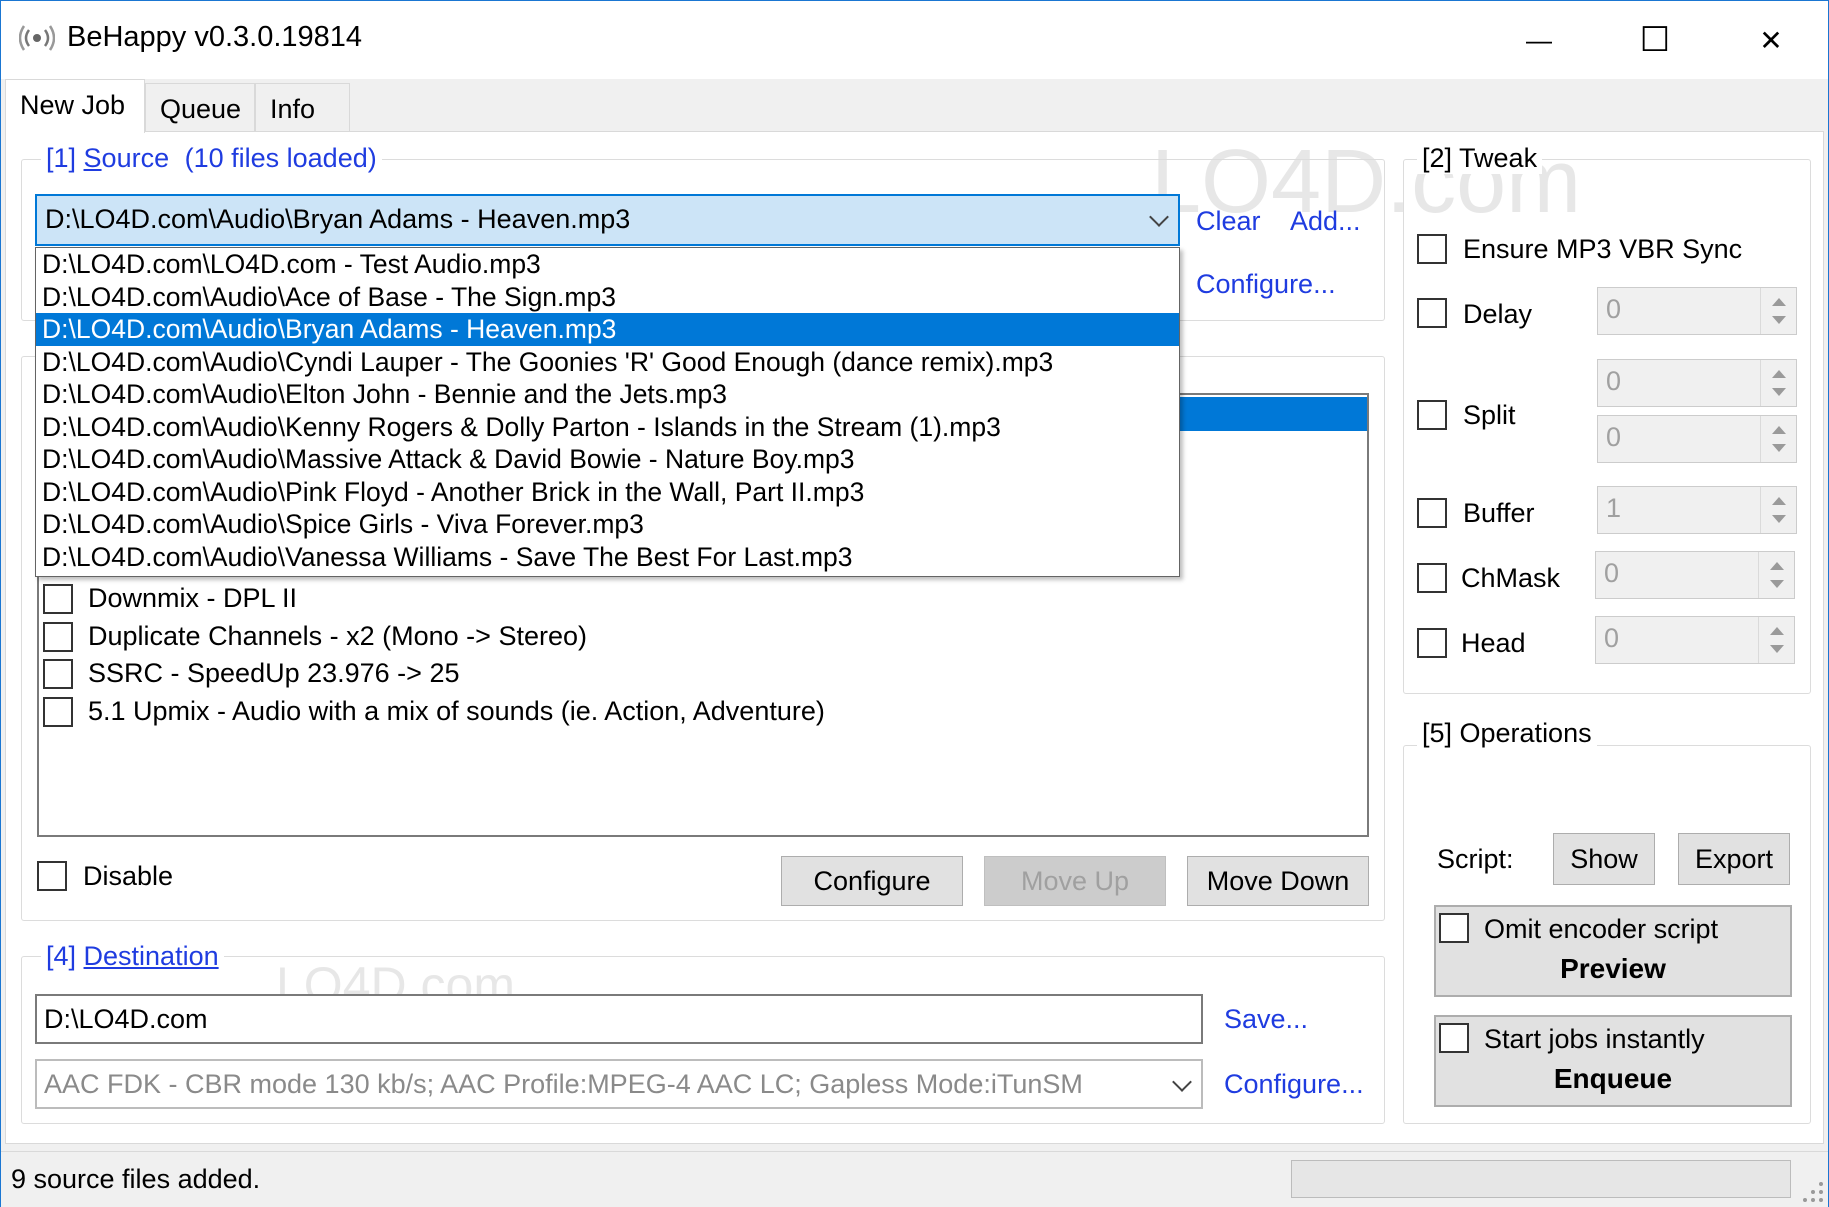 The width and height of the screenshot is (1829, 1207). I want to click on status-bar: 9 source files added., so click(914, 1179).